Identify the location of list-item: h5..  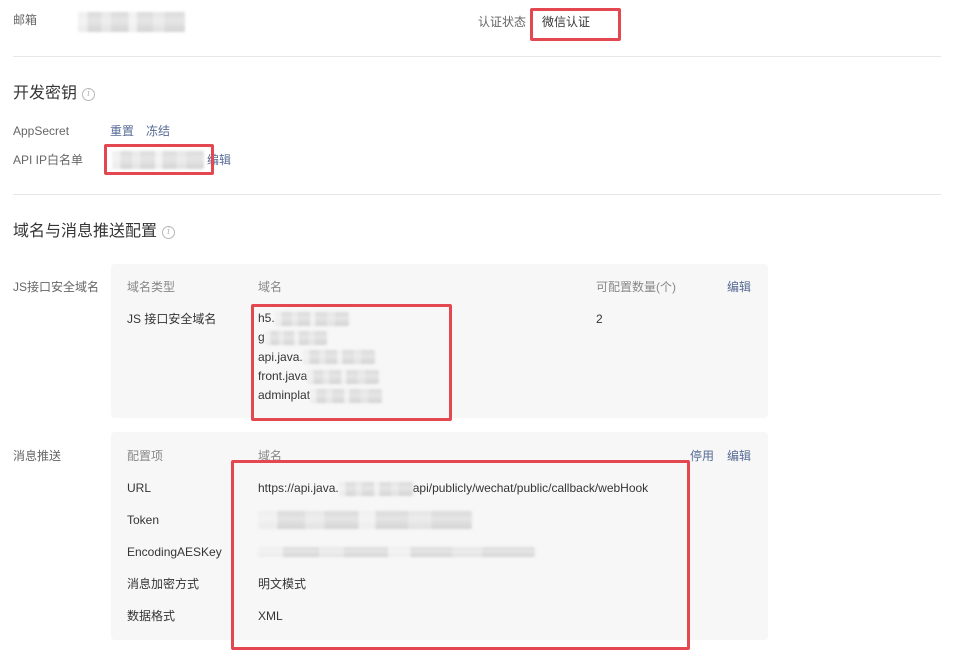
(320, 318).